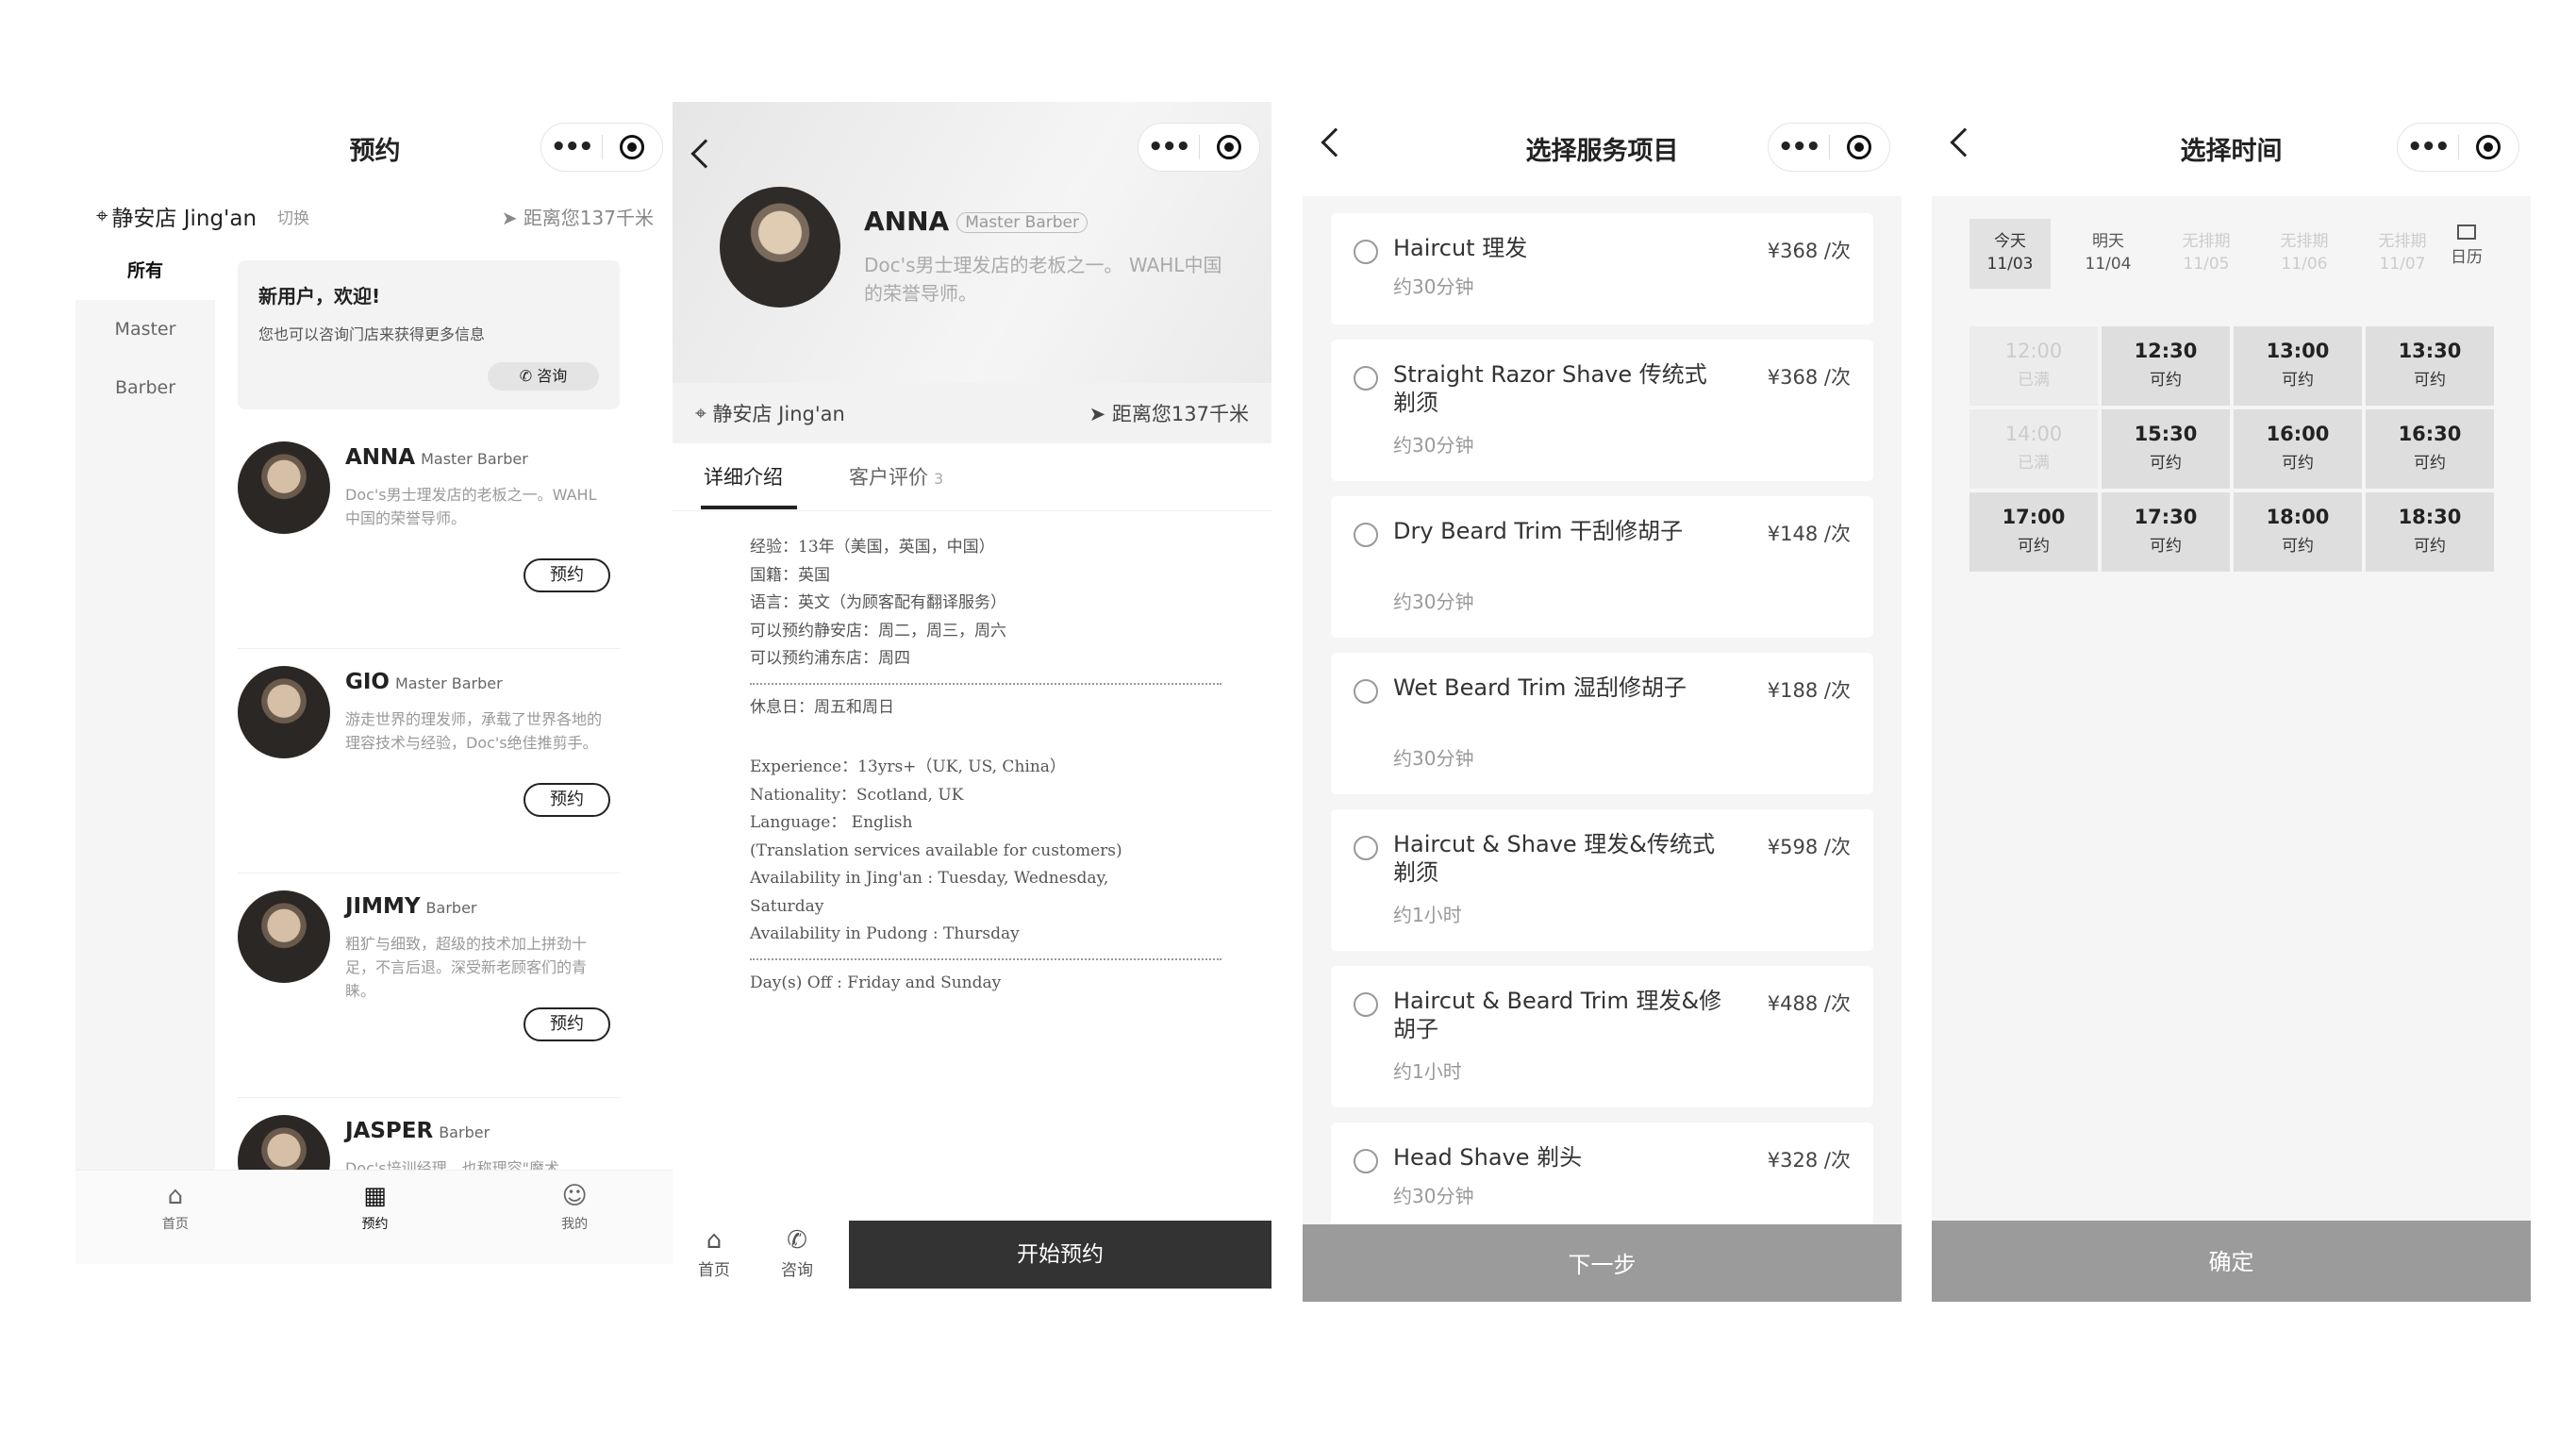 This screenshot has width=2576, height=1447. I want to click on time-slot: 14:00 已满, so click(2034, 449).